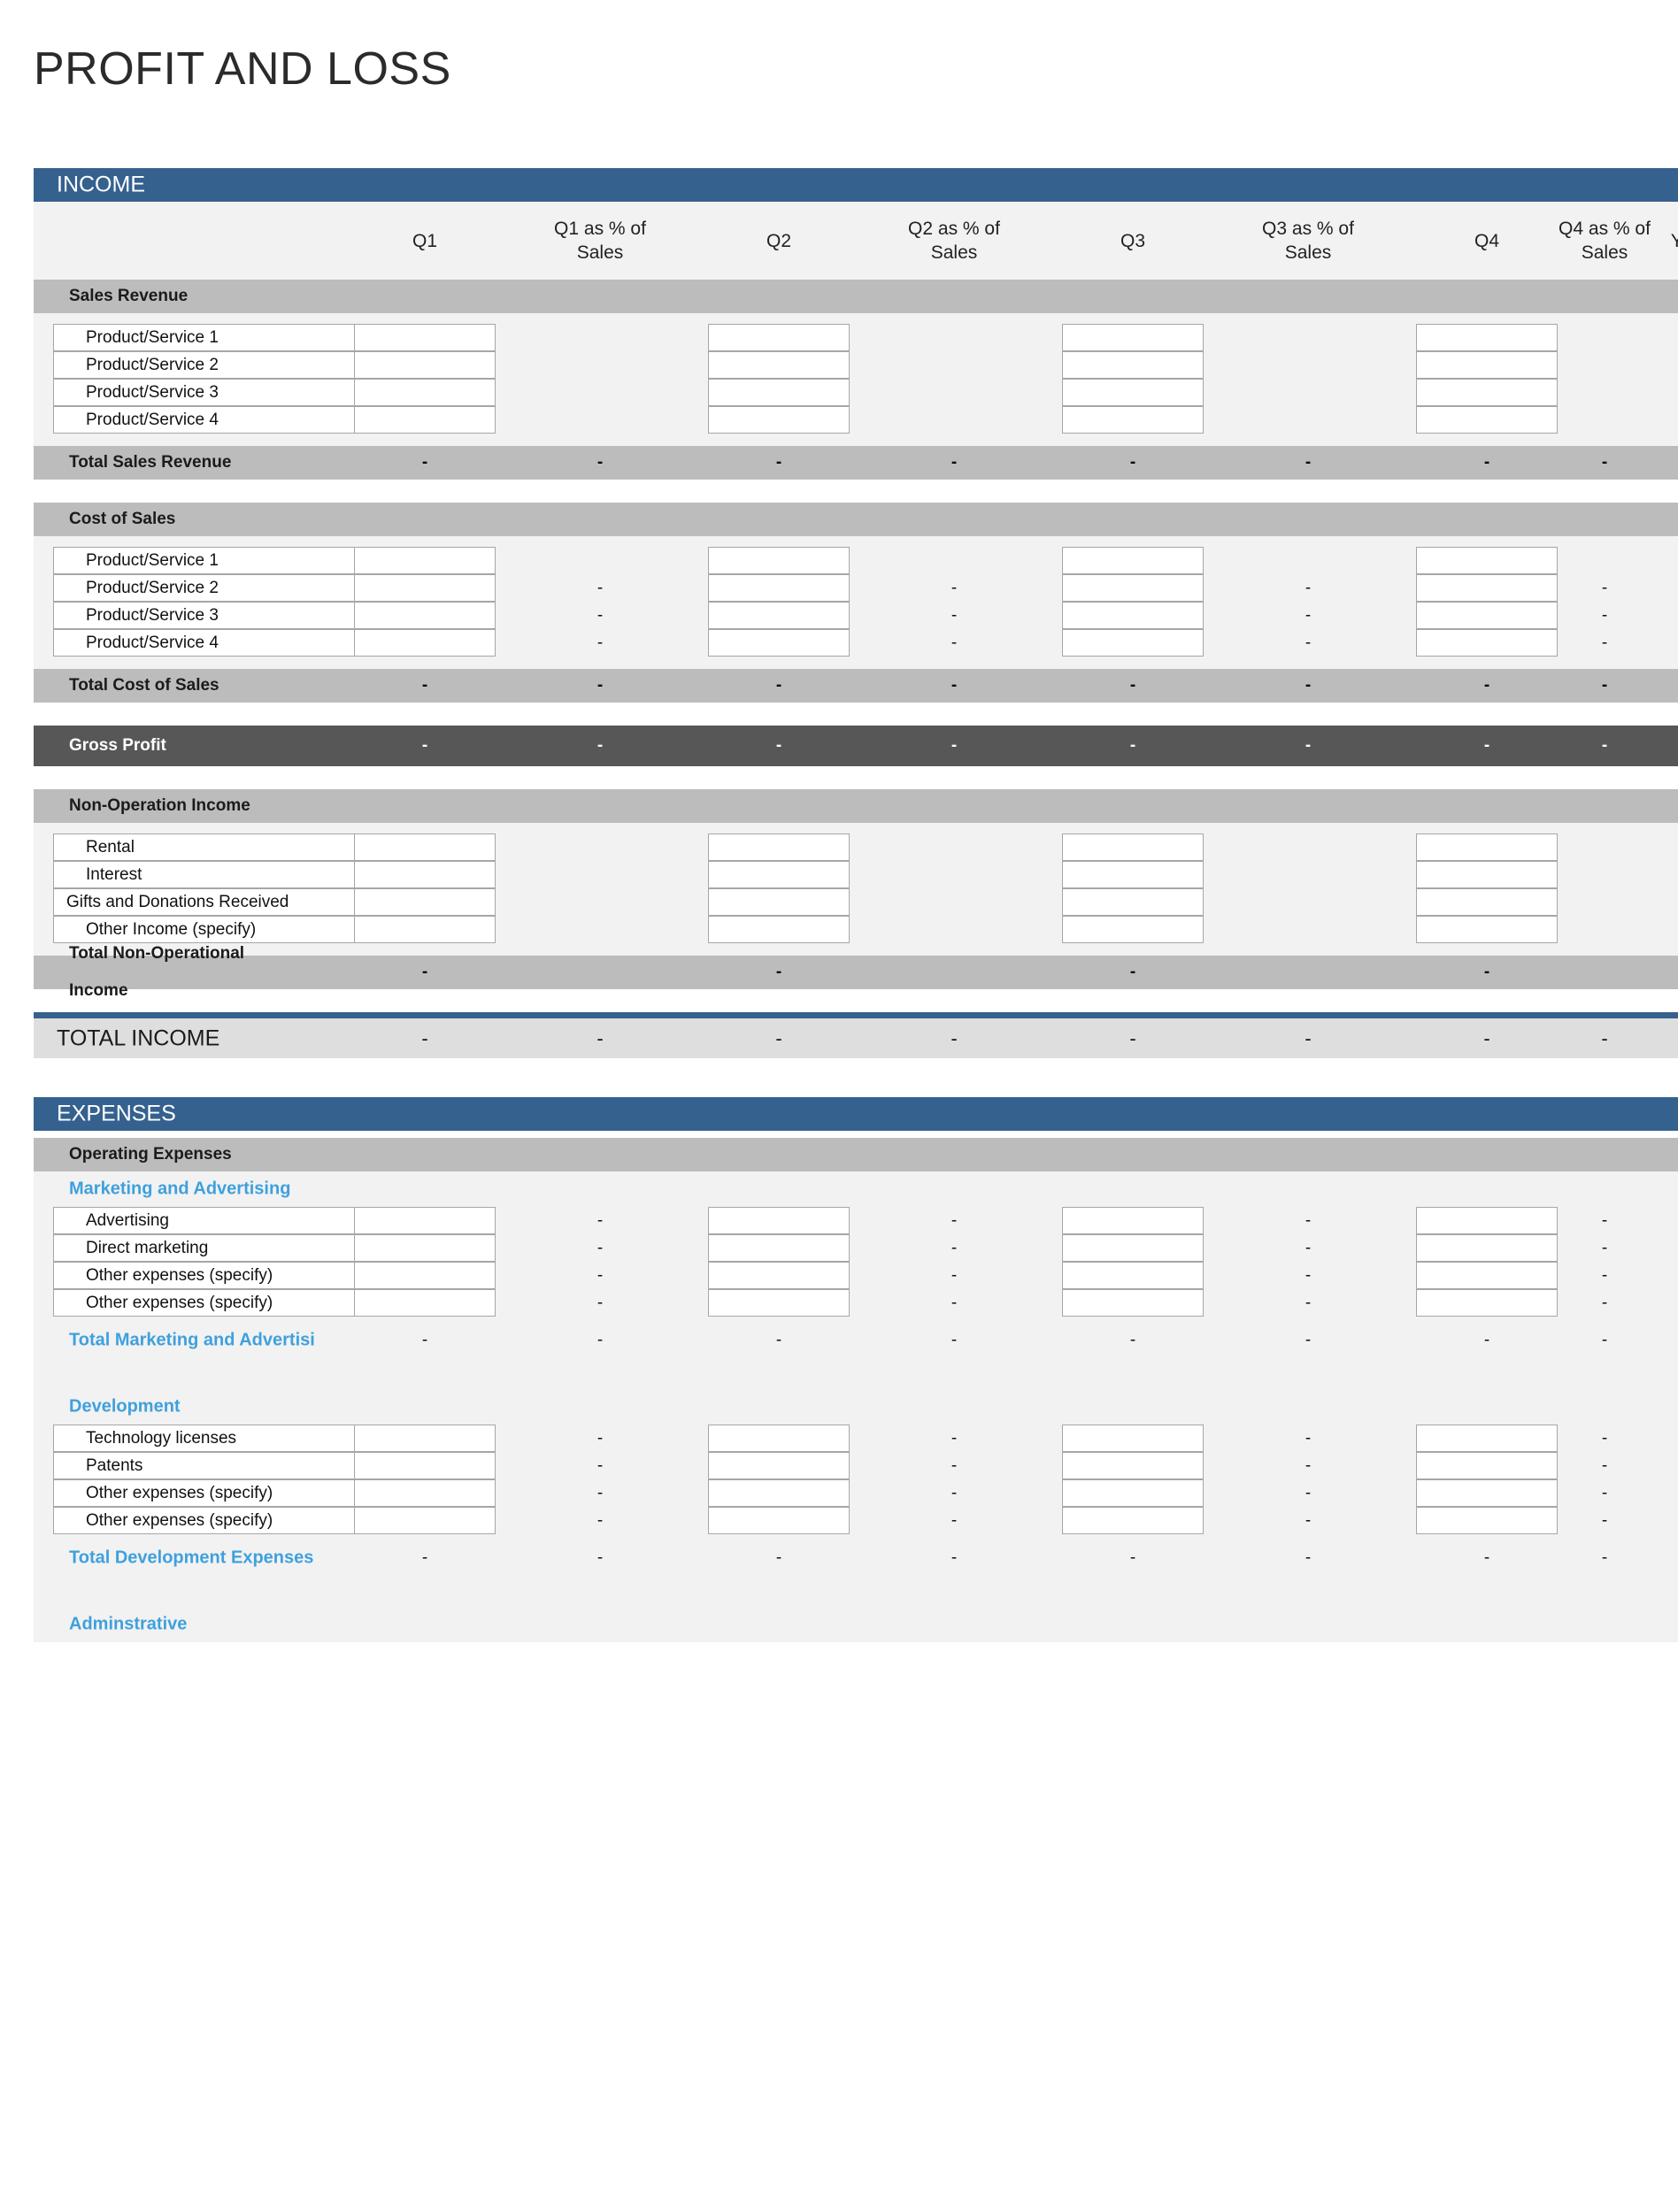 This screenshot has height=2212, width=1678. What do you see at coordinates (228, 1221) in the screenshot?
I see `line-item-name-input: Advertising` at bounding box center [228, 1221].